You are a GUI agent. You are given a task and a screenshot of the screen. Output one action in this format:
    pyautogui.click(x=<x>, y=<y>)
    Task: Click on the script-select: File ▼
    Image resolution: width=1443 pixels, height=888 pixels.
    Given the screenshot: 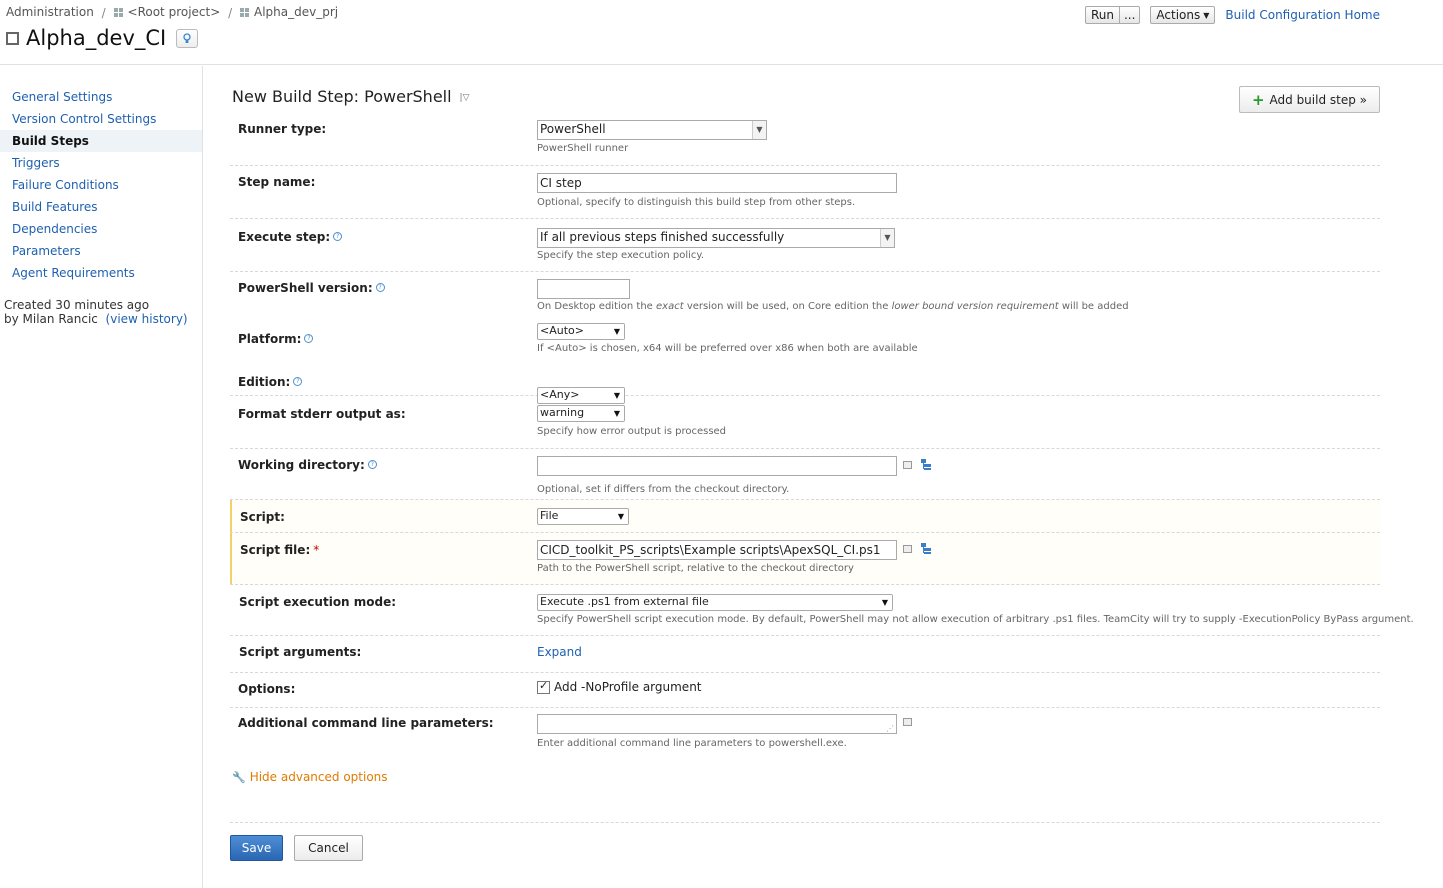 What is the action you would take?
    pyautogui.click(x=583, y=516)
    